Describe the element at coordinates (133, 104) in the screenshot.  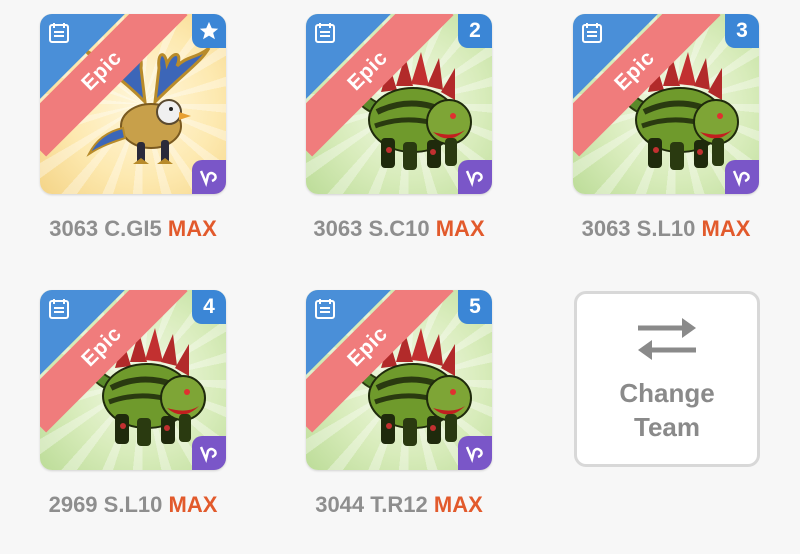
I see `monster-card: Epic` at that location.